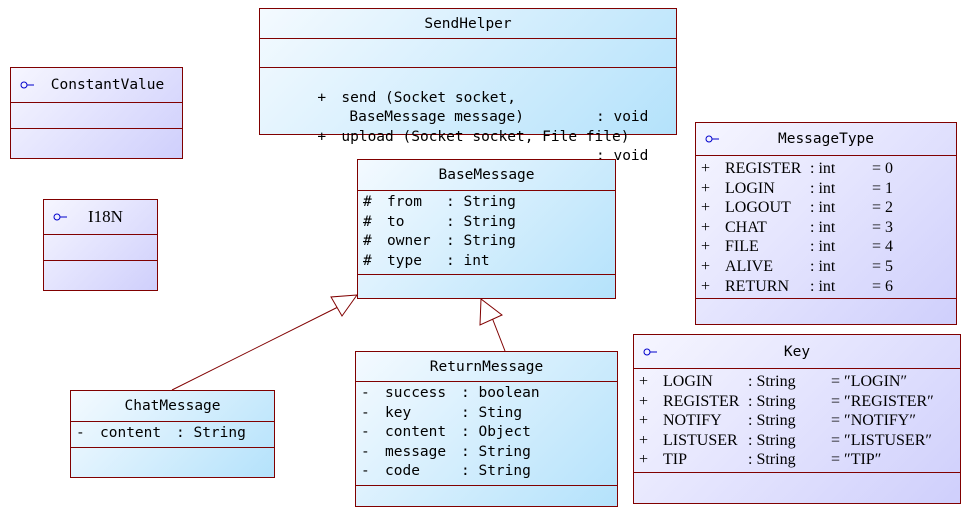  What do you see at coordinates (486, 366) in the screenshot?
I see `class-name: ReturnMessage` at bounding box center [486, 366].